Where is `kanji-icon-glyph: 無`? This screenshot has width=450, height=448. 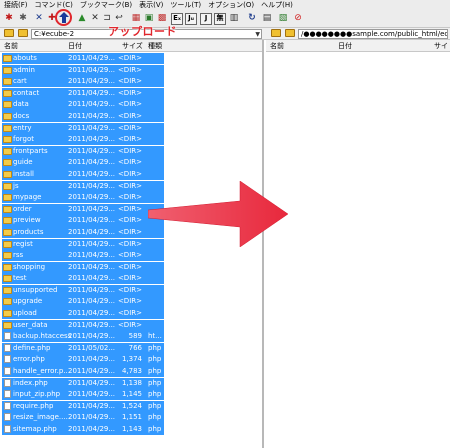
kanji-icon-glyph: 無 is located at coordinates (220, 18).